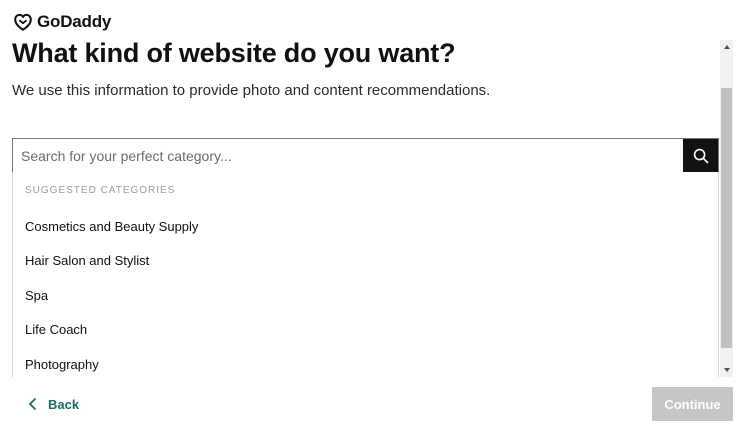 The height and width of the screenshot is (436, 750). What do you see at coordinates (32, 404) in the screenshot?
I see `chevron-left-icon` at bounding box center [32, 404].